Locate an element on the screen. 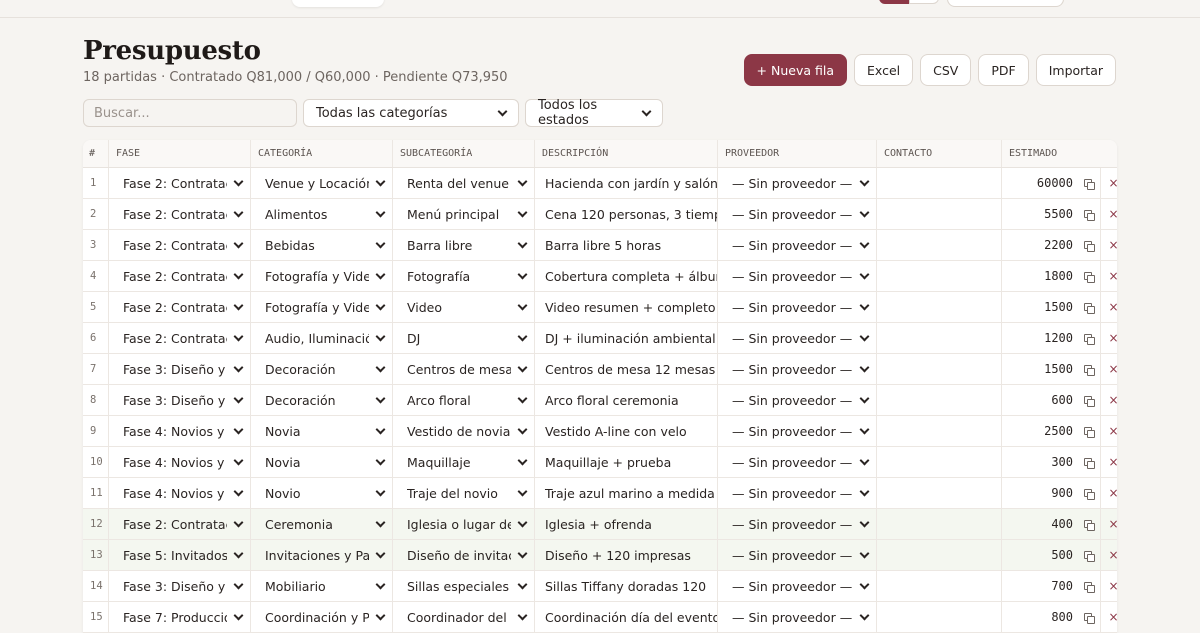 The image size is (1200, 633). category-select: Ceremonia is located at coordinates (322, 524).